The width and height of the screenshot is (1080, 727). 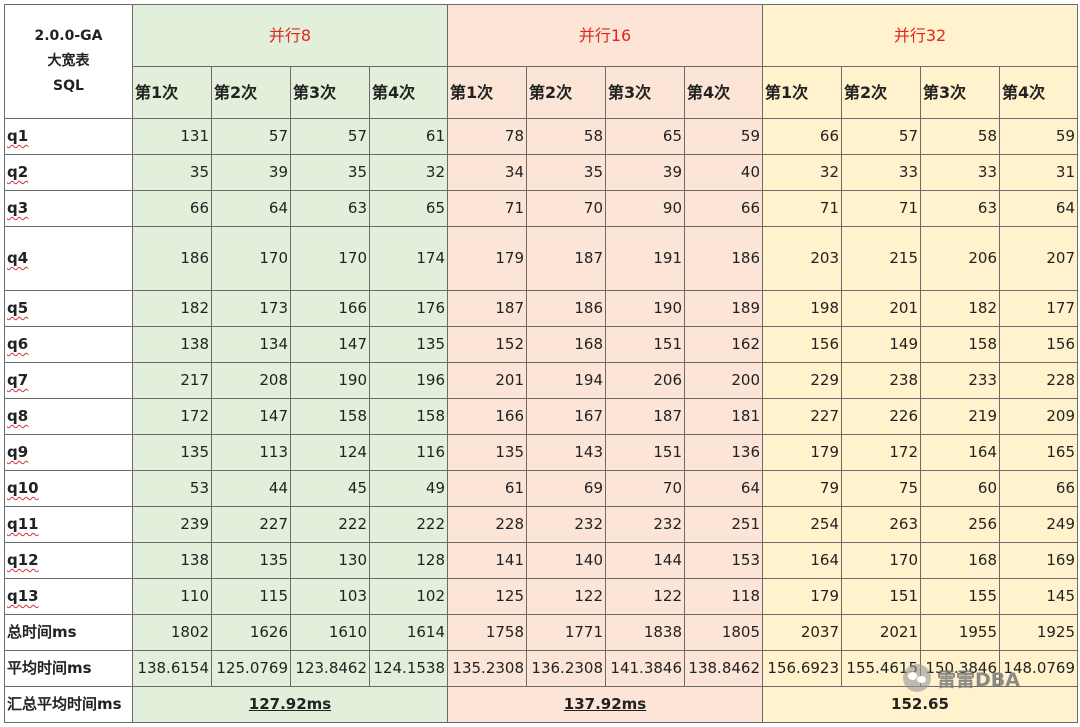 What do you see at coordinates (541, 92) in the screenshot?
I see `run-header-row: 第1次 第2次 第3次 第4次 第1次 第2次 第3次 第4次 第1次 第2次 第3次 第4次` at bounding box center [541, 92].